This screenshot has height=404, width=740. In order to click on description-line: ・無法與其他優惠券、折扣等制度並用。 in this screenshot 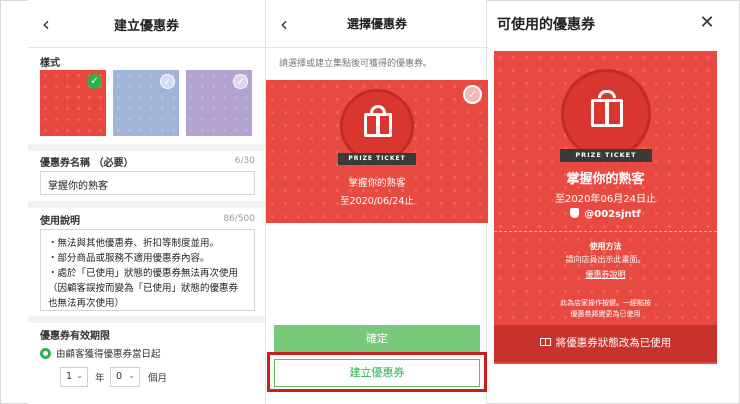, I will do `click(134, 243)`.